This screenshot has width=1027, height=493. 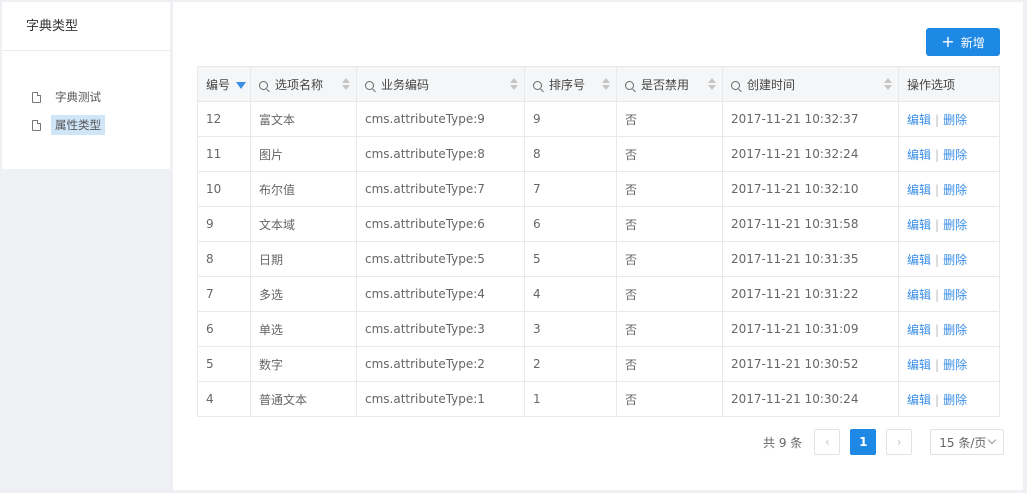 I want to click on tree-item-dict-test: 字典测试, so click(x=86, y=97).